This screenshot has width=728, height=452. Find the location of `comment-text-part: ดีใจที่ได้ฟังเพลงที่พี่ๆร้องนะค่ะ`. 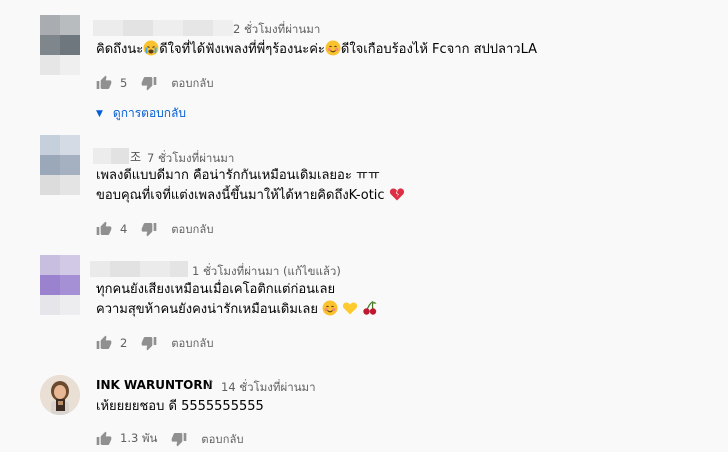

comment-text-part: ดีใจที่ได้ฟังเพลงที่พี่ๆร้องนะค่ะ is located at coordinates (242, 49).